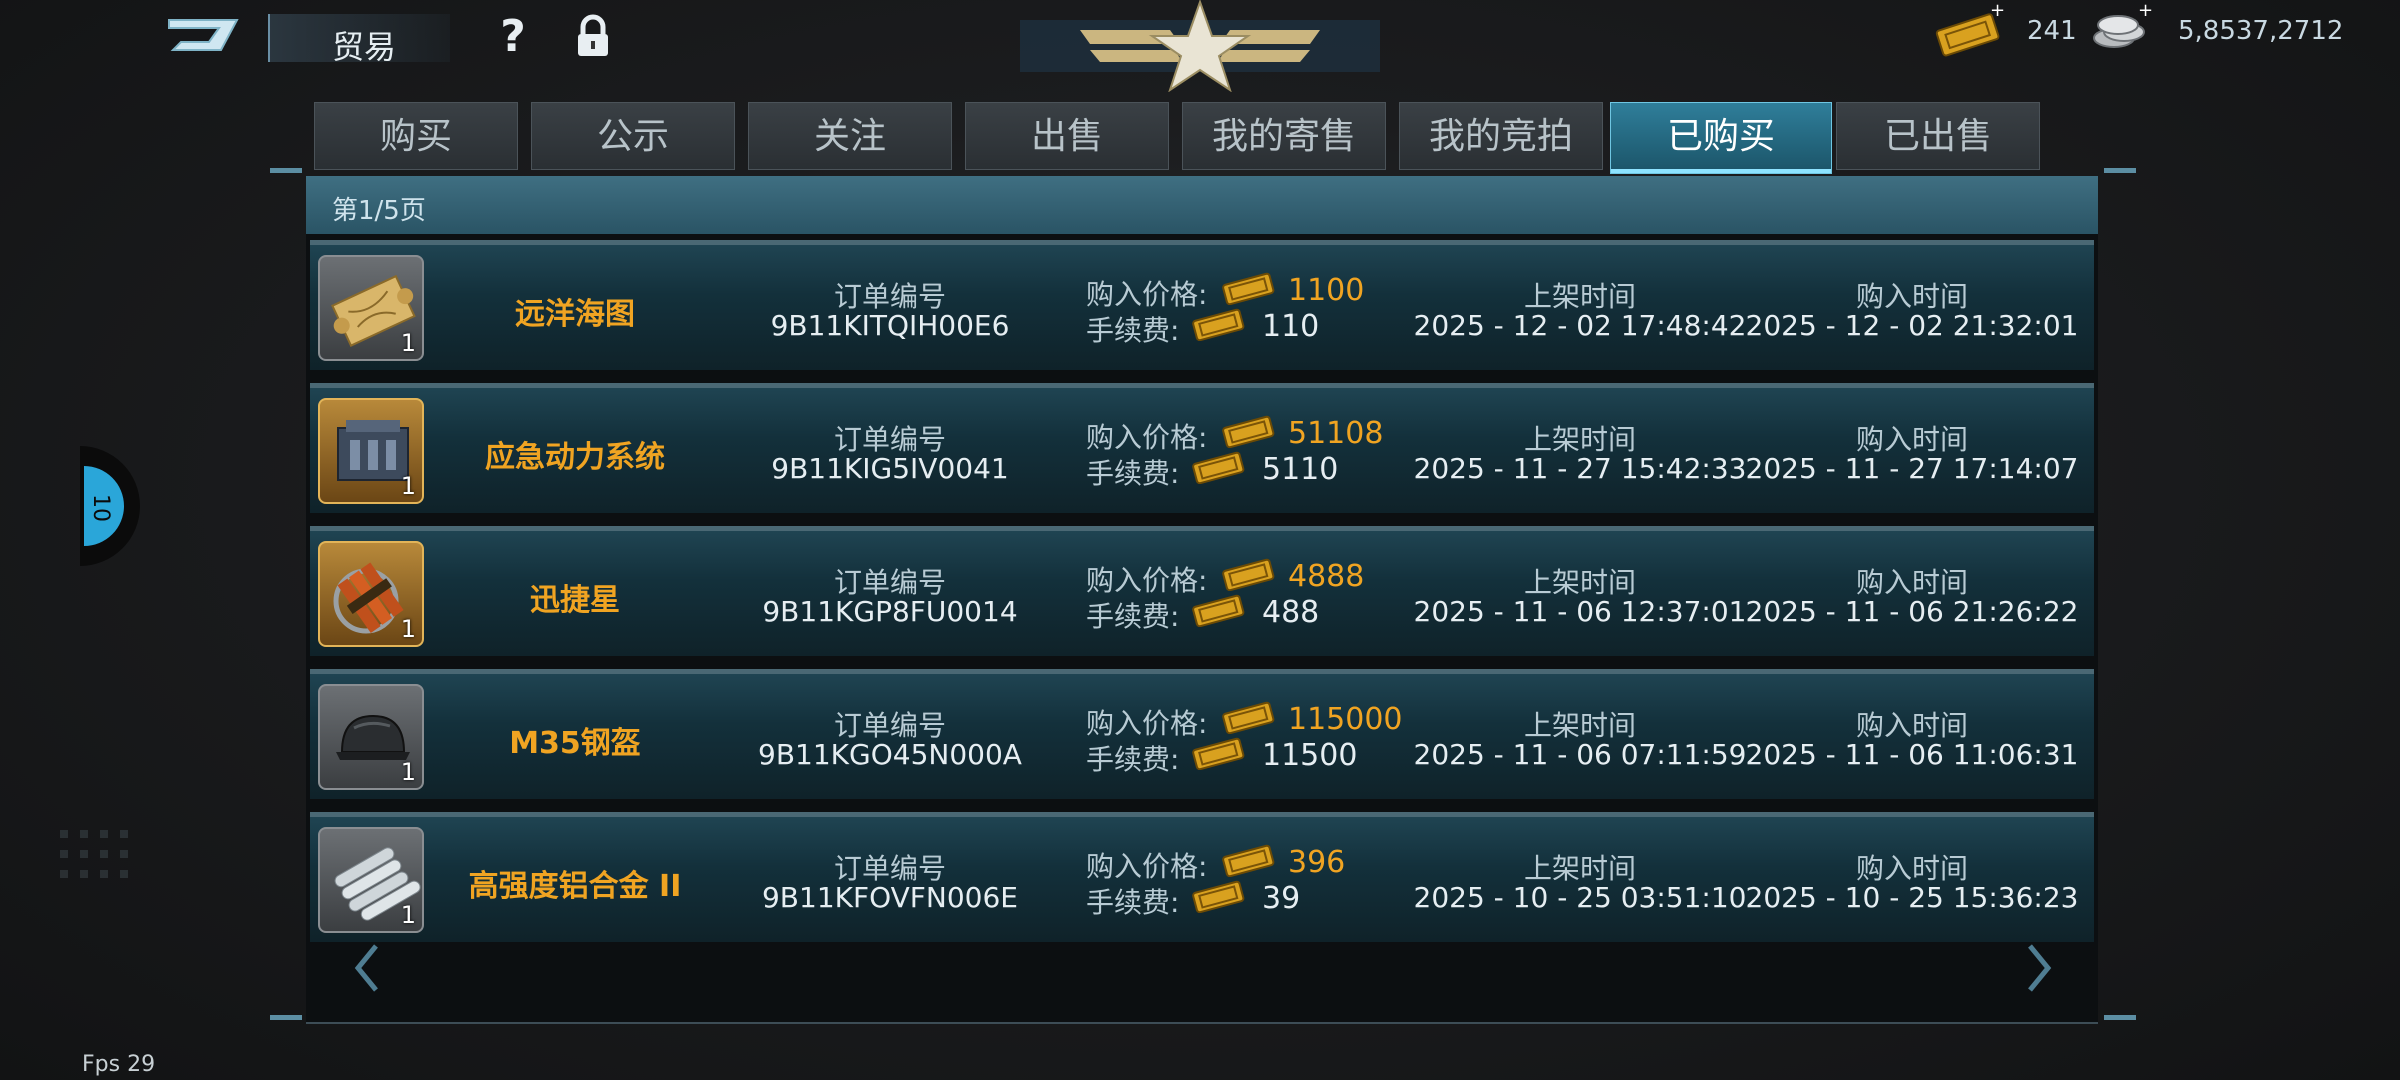 The height and width of the screenshot is (1080, 2400). What do you see at coordinates (379, 211) in the screenshot?
I see `page-indicator: 第1/5页` at bounding box center [379, 211].